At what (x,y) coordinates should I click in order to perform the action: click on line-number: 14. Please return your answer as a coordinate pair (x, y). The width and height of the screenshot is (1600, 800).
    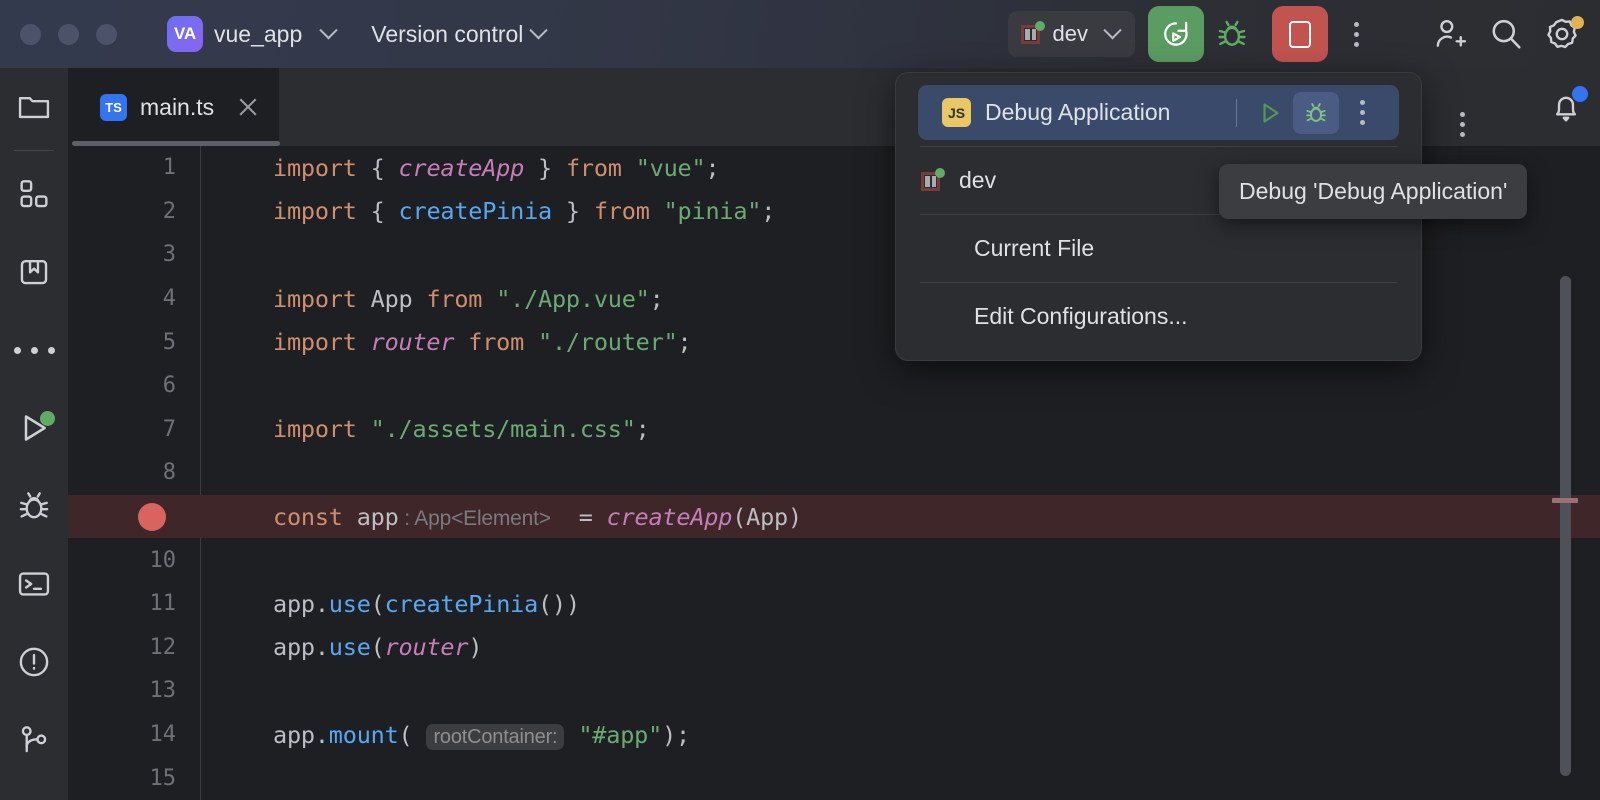
    Looking at the image, I should click on (163, 735).